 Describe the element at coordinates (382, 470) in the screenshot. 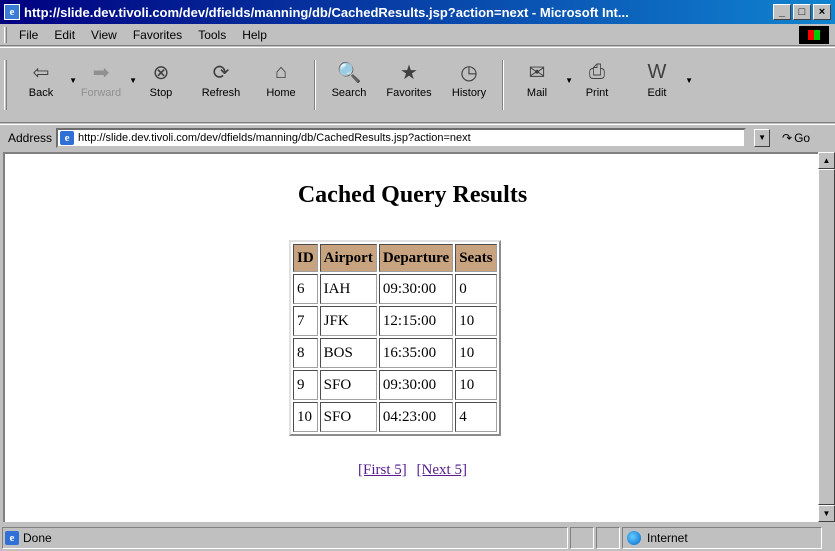

I see `first-5-link: [First 5]` at that location.